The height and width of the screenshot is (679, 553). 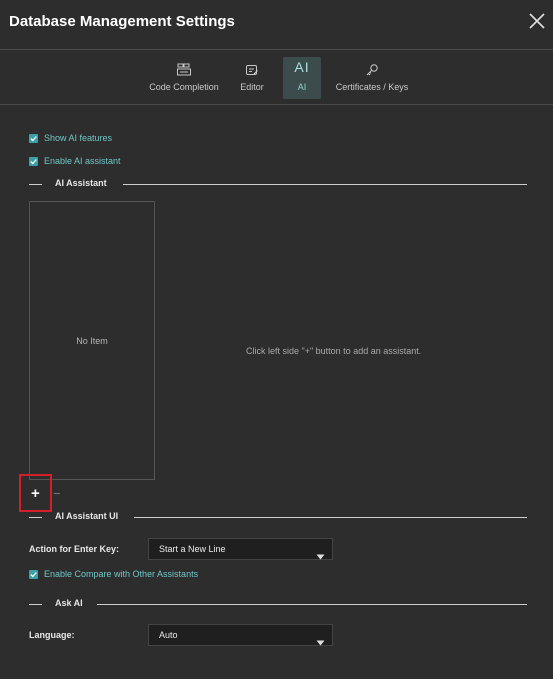 What do you see at coordinates (372, 67) in the screenshot?
I see `key-icon` at bounding box center [372, 67].